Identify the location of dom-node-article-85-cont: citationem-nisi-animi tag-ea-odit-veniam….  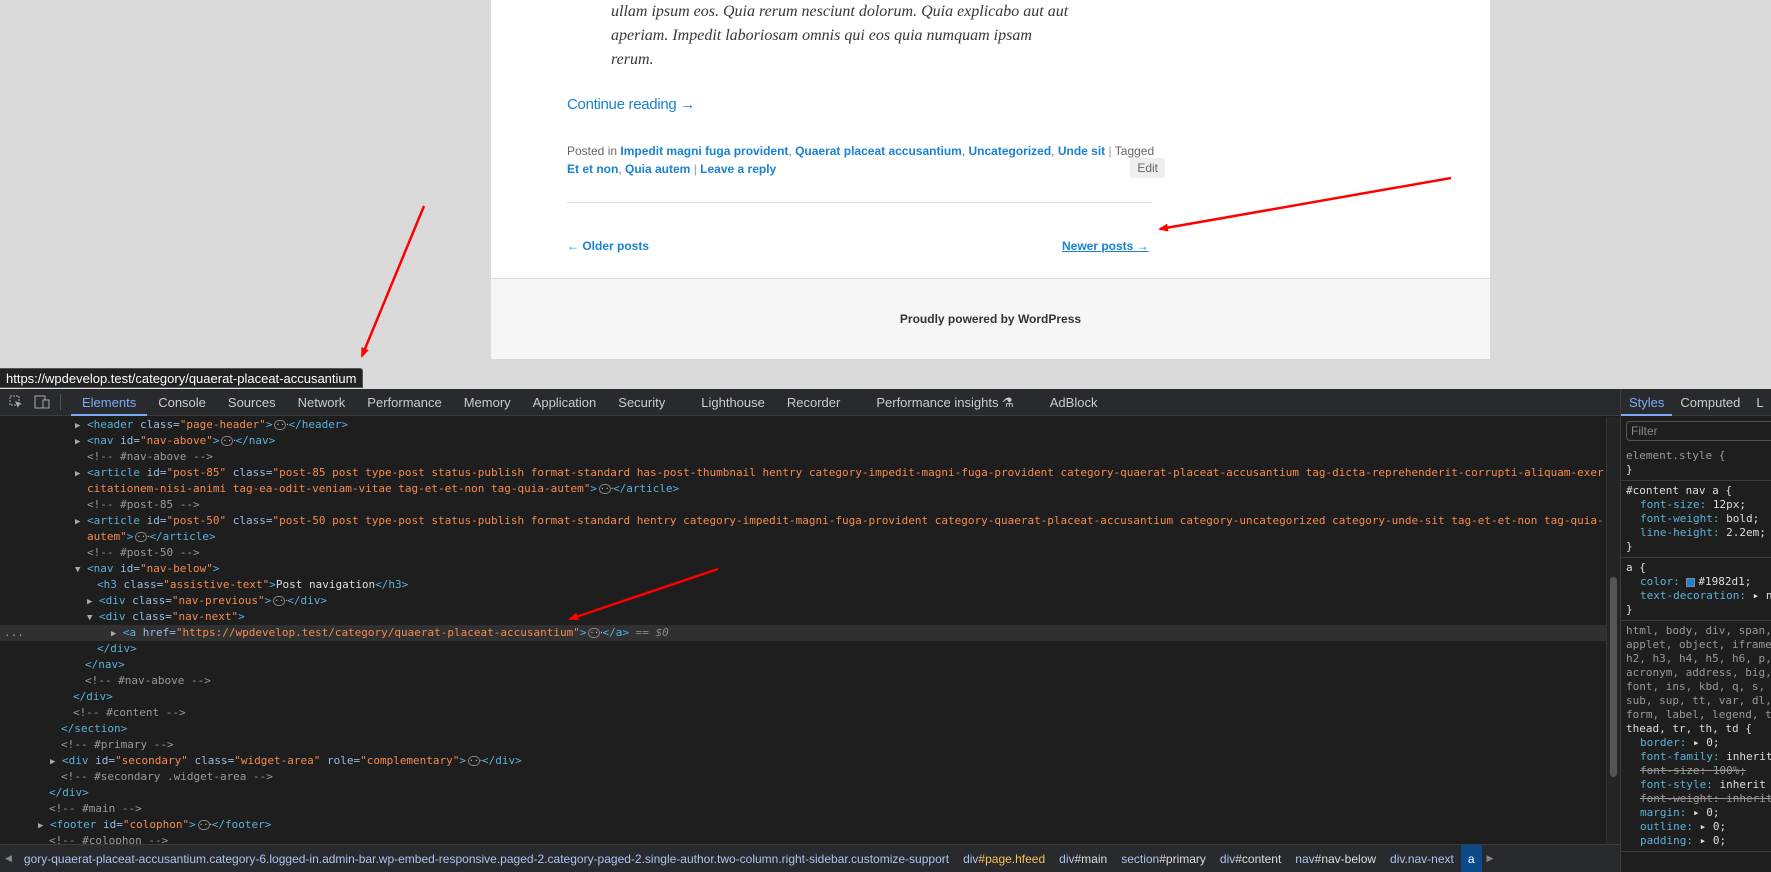
(383, 489).